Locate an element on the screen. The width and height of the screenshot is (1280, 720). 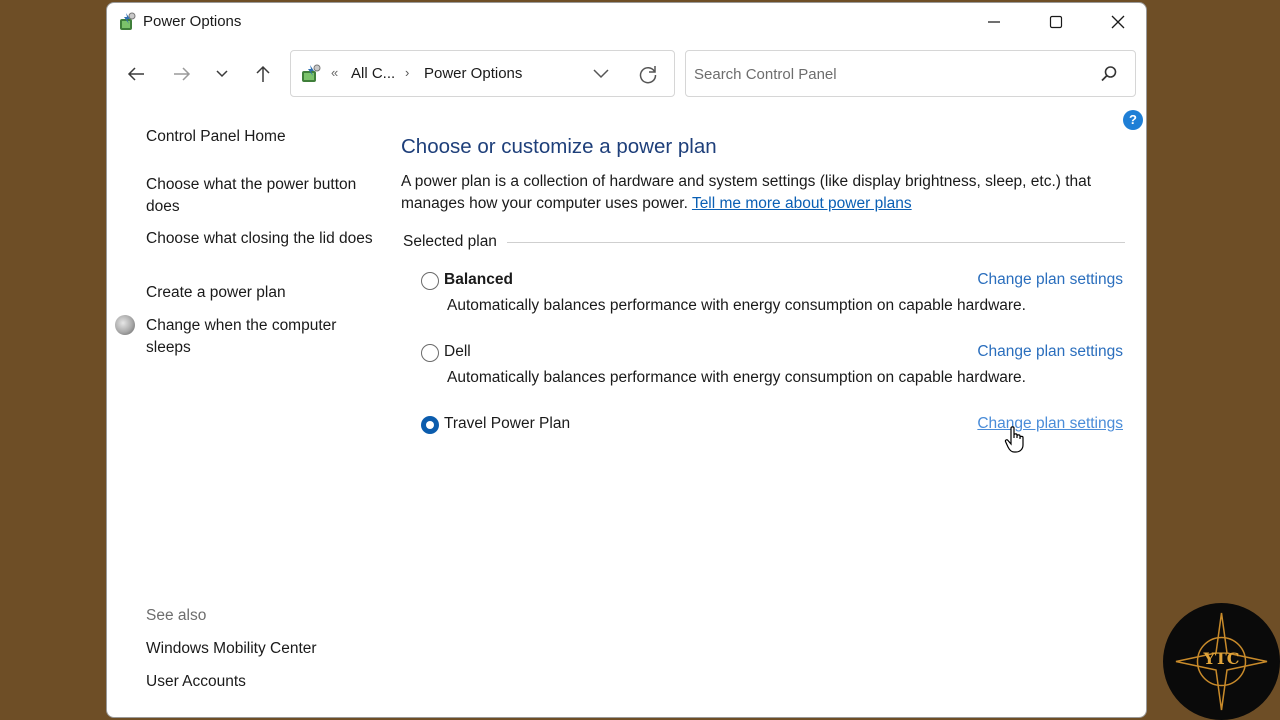
maximize-icon is located at coordinates (1056, 22).